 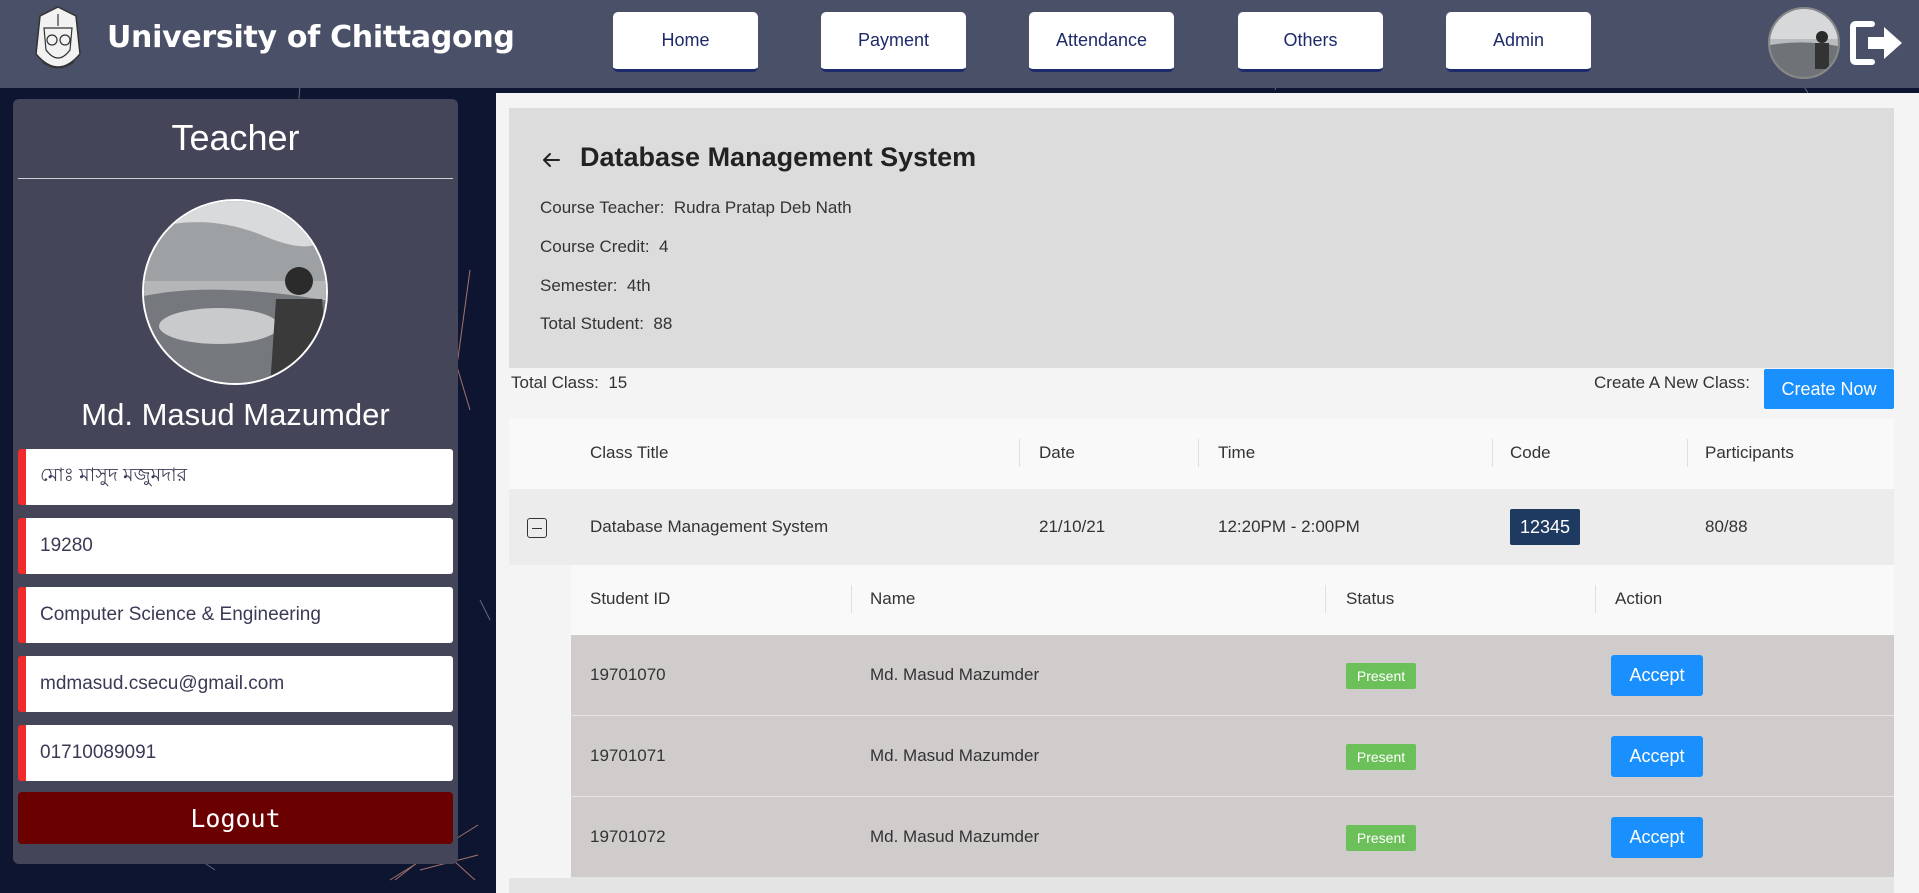 What do you see at coordinates (628, 674) in the screenshot?
I see `student-id-cell: 19701070` at bounding box center [628, 674].